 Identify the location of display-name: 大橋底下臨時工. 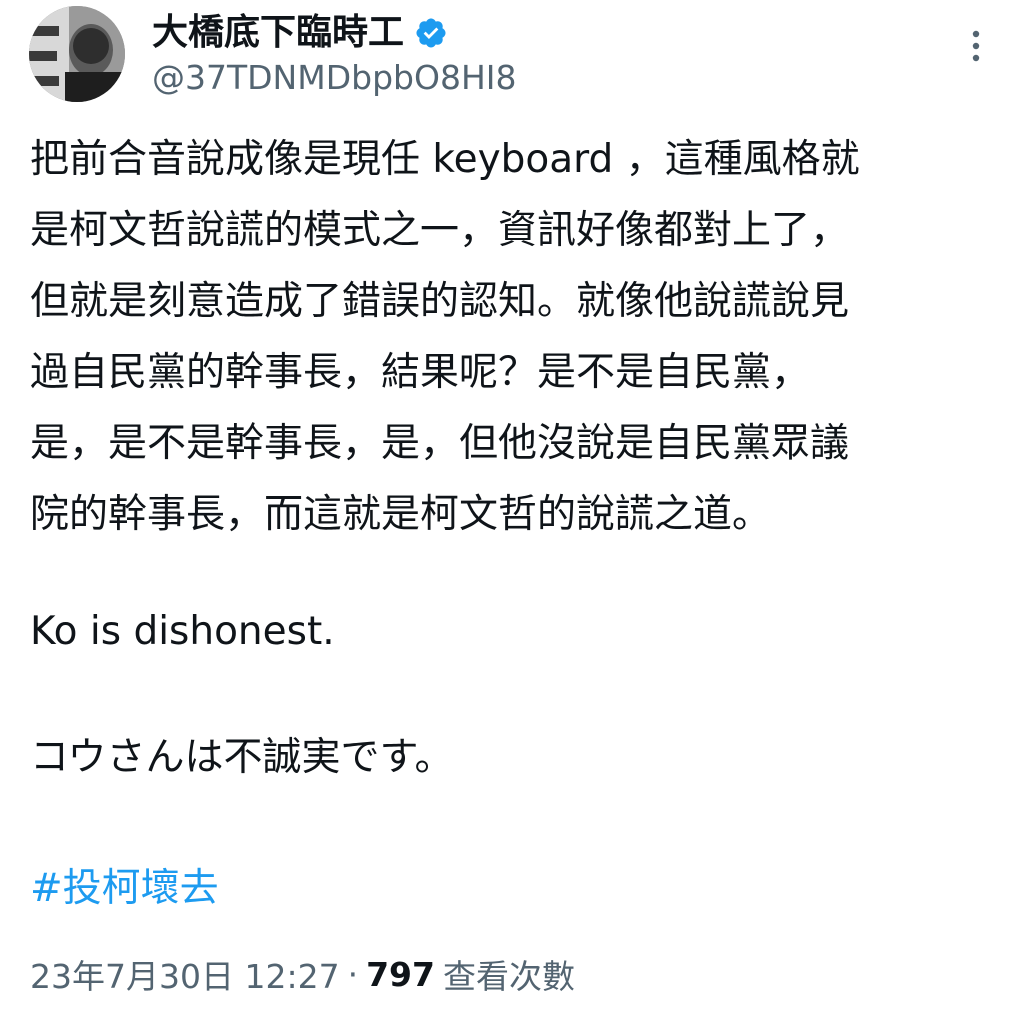
(278, 33).